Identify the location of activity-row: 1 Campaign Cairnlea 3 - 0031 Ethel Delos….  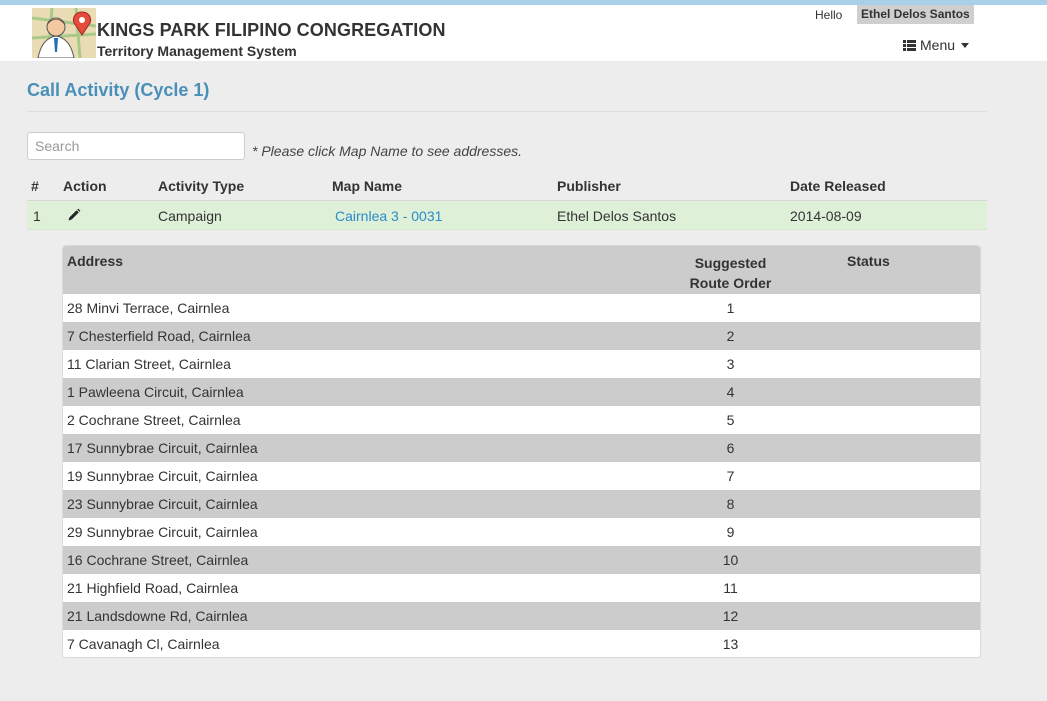
(507, 215).